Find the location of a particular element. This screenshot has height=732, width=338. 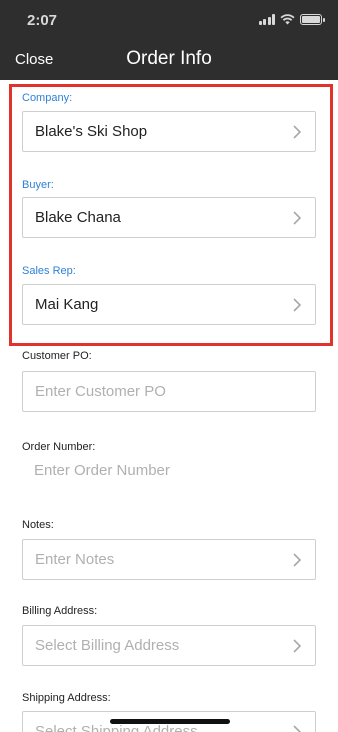

customer-po-placeholder: Enter Customer PO is located at coordinates (100, 391).